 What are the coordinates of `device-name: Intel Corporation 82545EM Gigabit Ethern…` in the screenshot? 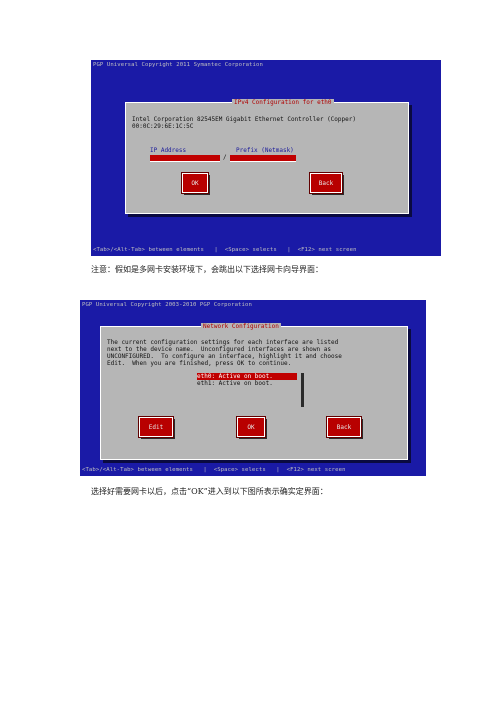 It's located at (244, 119).